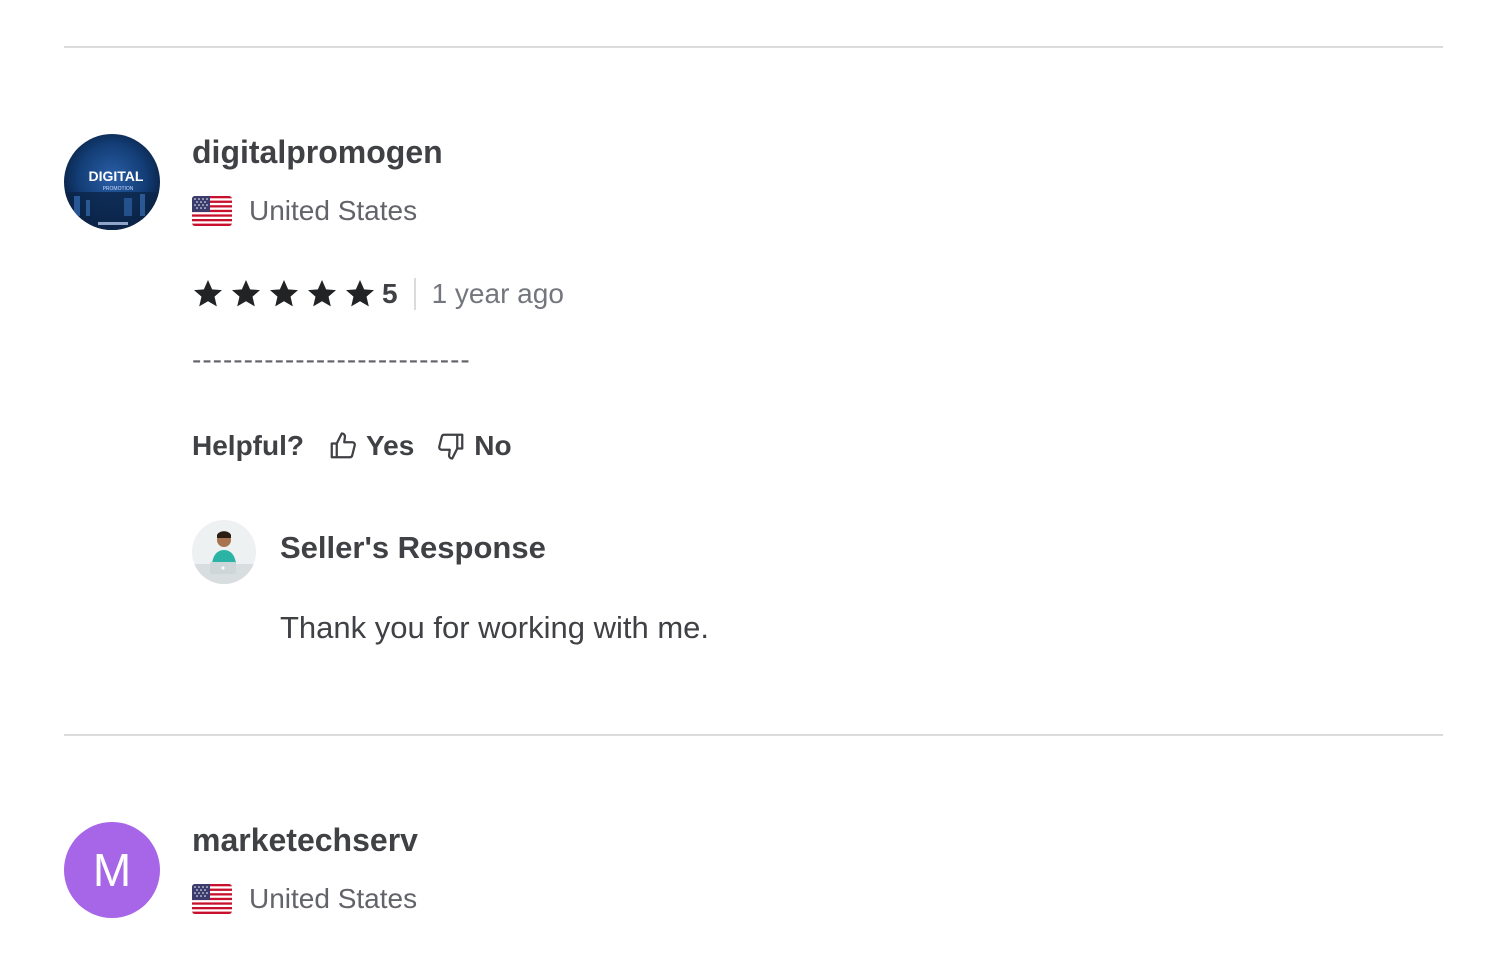 This screenshot has width=1488, height=955. What do you see at coordinates (118, 189) in the screenshot?
I see `avatar-logo-subtext: PROMOTION` at bounding box center [118, 189].